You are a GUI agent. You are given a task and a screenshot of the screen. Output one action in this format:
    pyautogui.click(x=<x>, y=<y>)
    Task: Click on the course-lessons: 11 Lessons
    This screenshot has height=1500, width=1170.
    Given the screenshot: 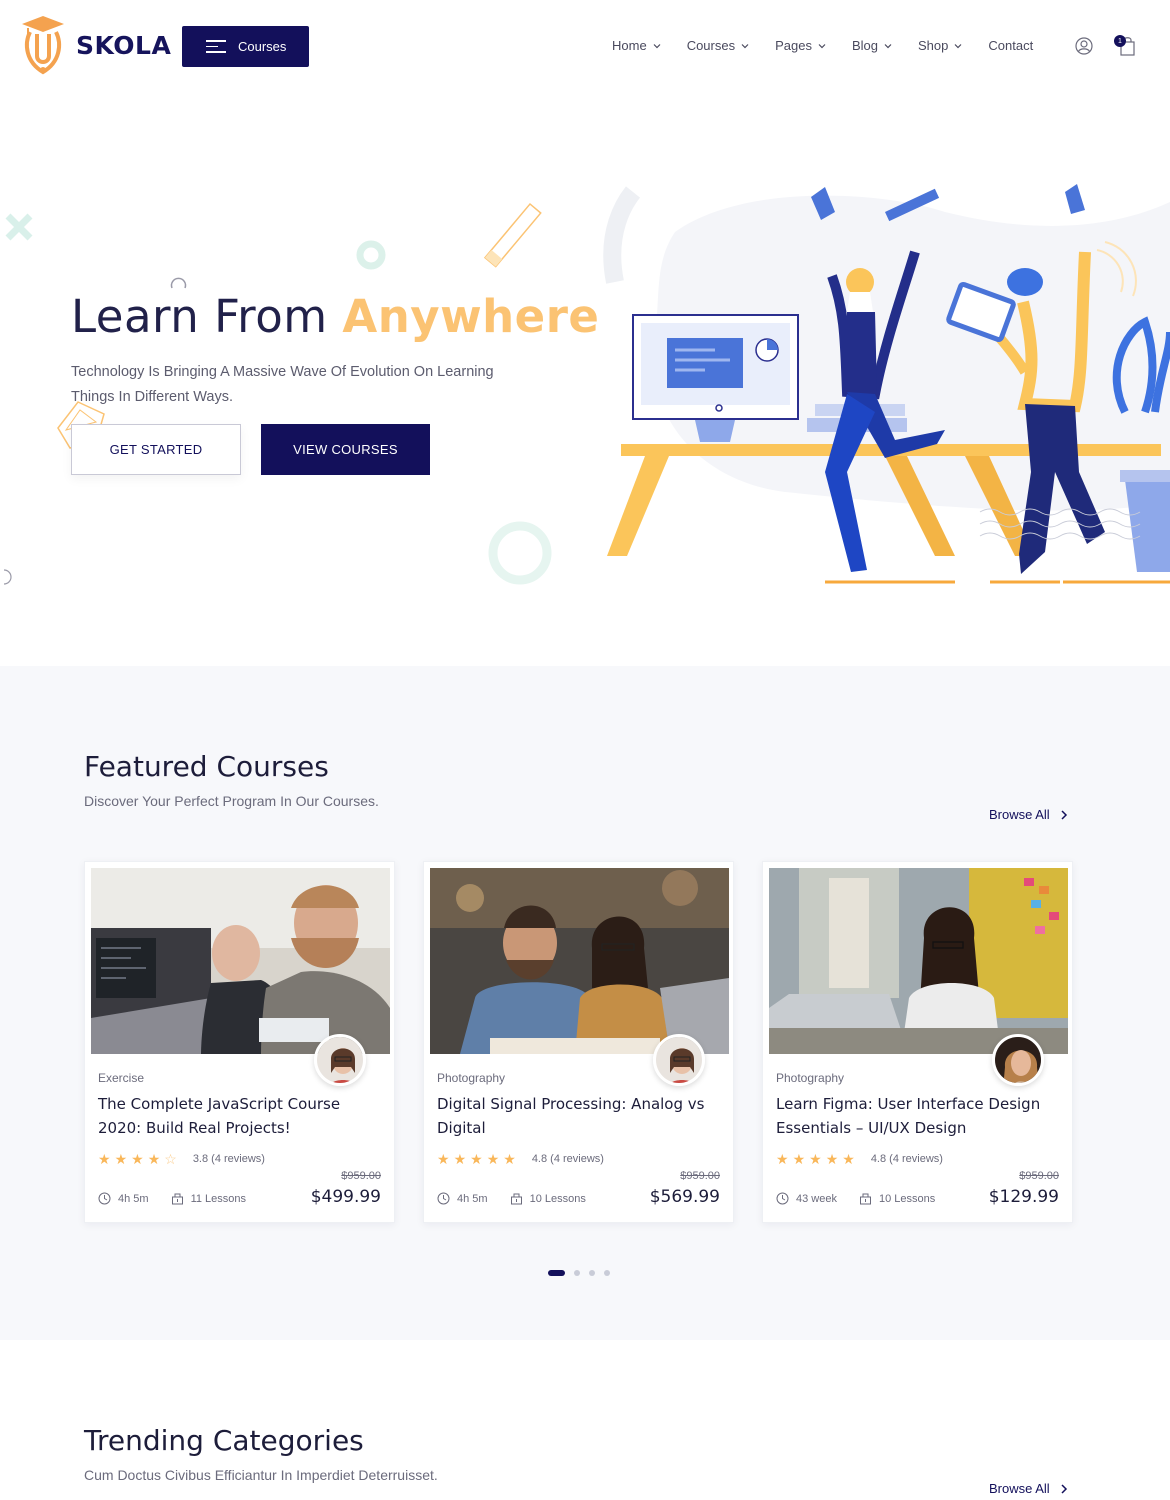 What is the action you would take?
    pyautogui.click(x=208, y=1198)
    